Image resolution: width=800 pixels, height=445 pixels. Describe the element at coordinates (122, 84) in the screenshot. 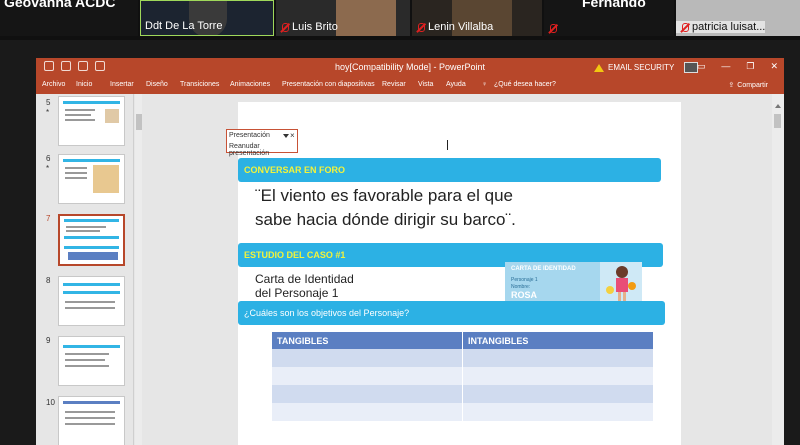

I see `tab-insertar: Insertar` at that location.